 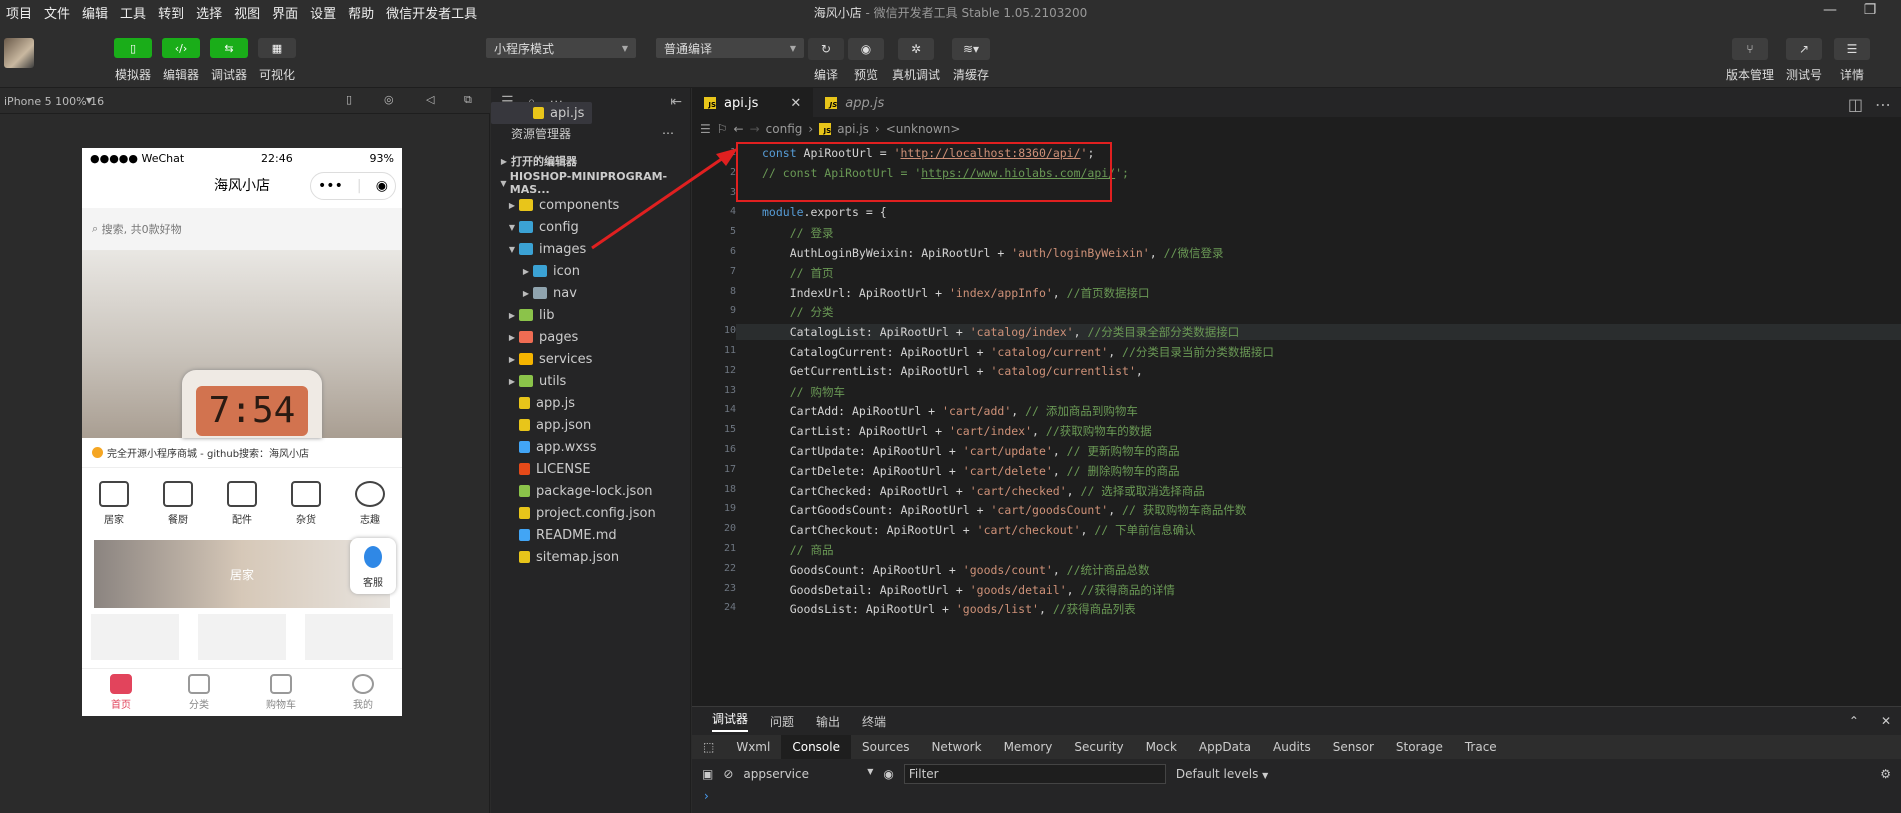 I want to click on restore-icon: ❐, so click(x=1870, y=12).